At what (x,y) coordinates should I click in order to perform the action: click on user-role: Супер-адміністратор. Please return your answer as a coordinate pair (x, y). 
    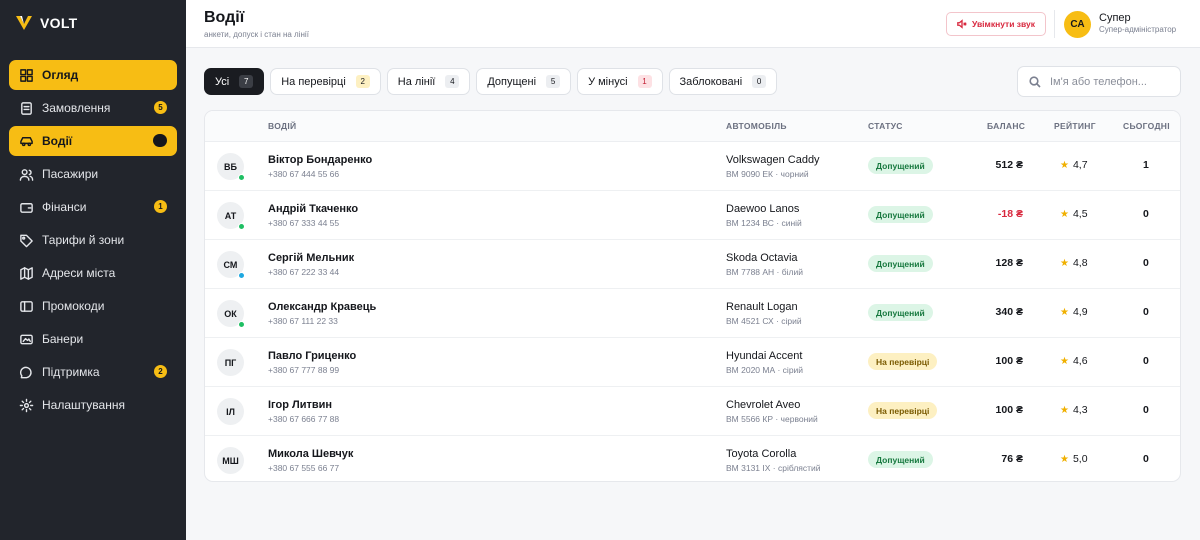
    Looking at the image, I should click on (1138, 29).